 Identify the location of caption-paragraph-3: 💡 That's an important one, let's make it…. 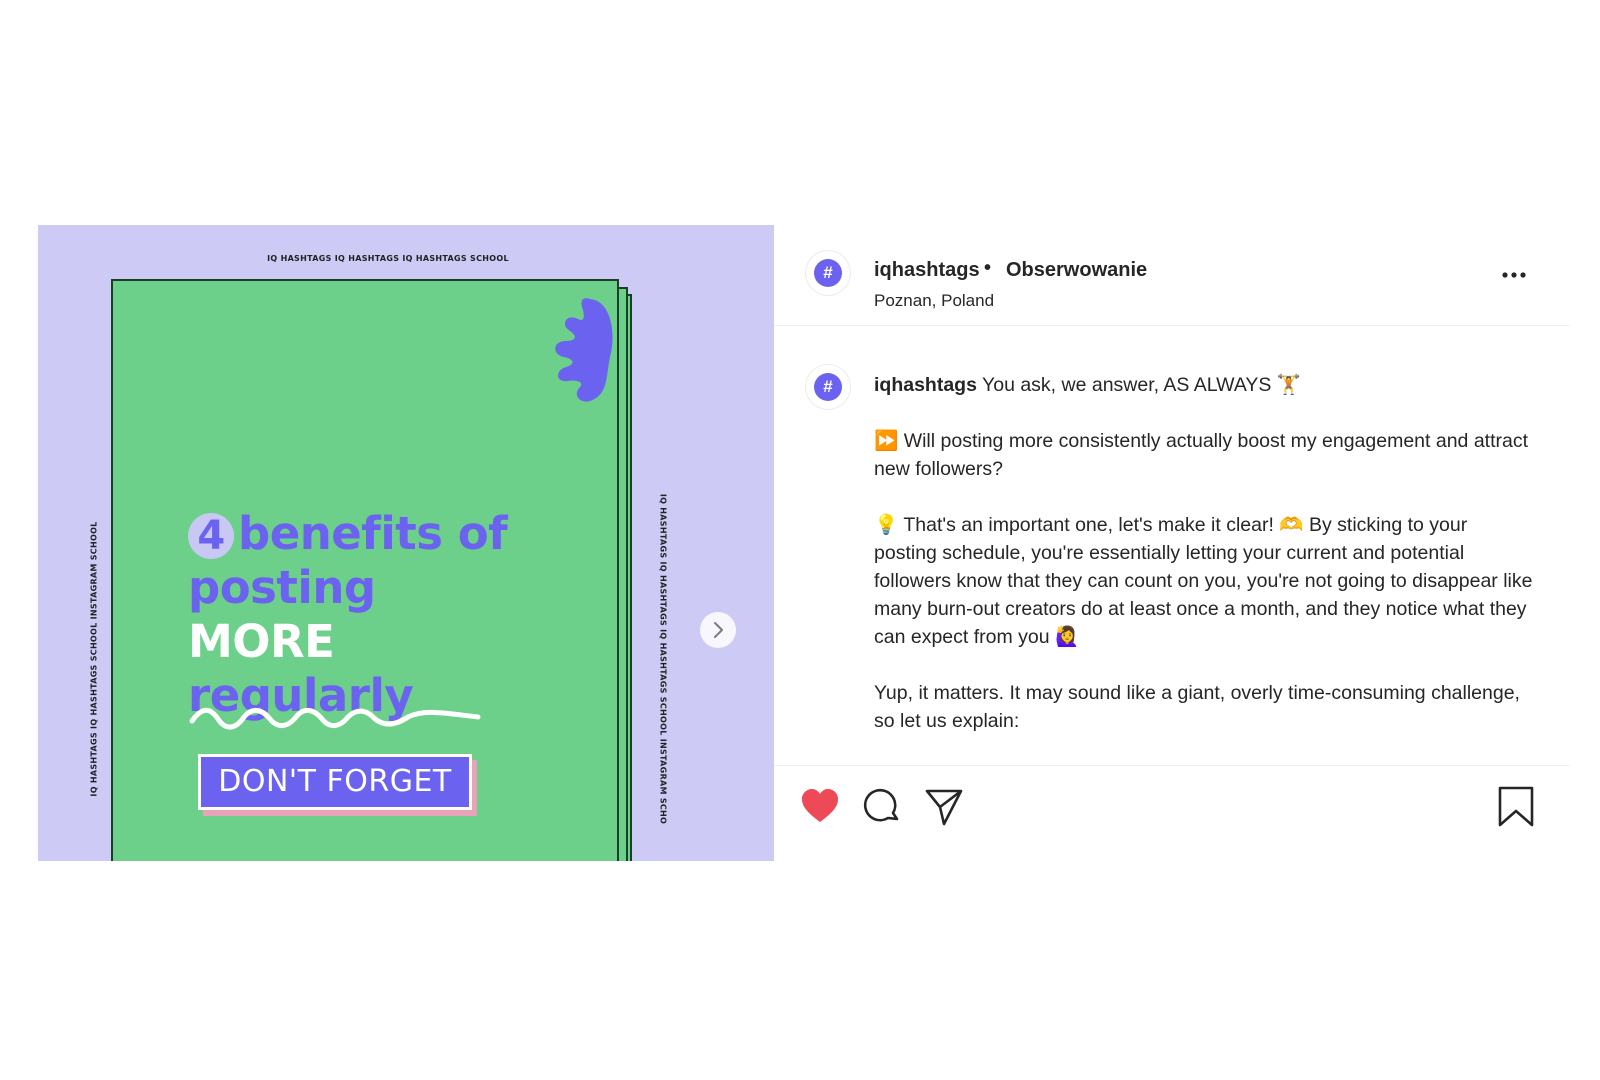
(1203, 581).